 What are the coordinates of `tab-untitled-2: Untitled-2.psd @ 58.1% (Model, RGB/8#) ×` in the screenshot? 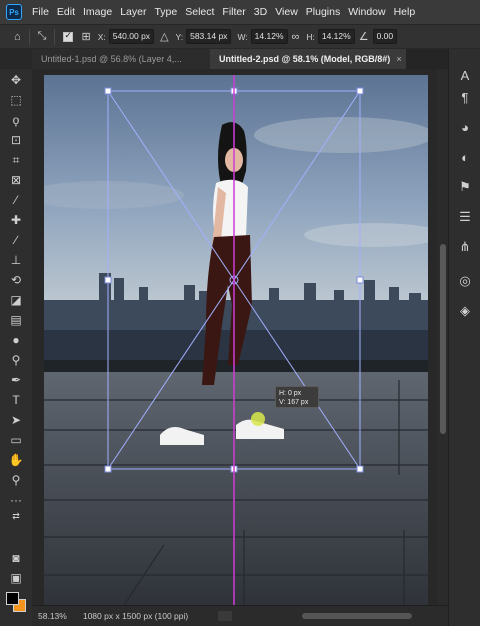 It's located at (308, 59).